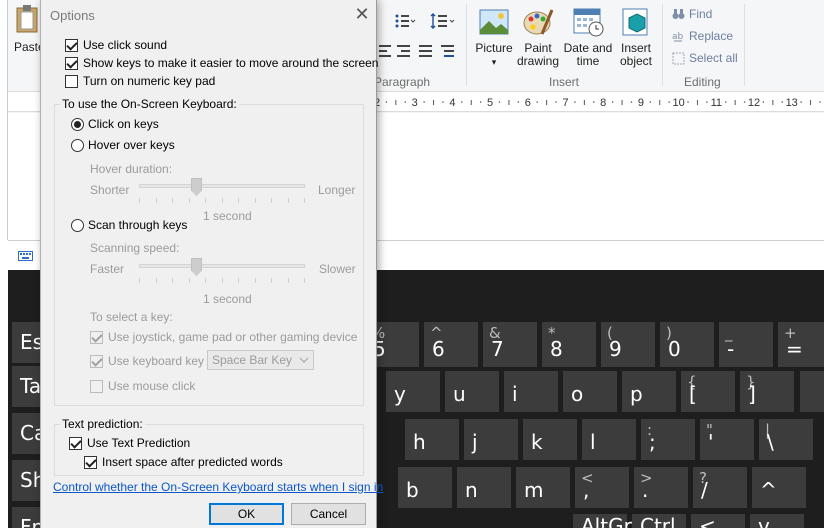 The image size is (824, 528). What do you see at coordinates (304, 360) in the screenshot?
I see `chevron-down-icon` at bounding box center [304, 360].